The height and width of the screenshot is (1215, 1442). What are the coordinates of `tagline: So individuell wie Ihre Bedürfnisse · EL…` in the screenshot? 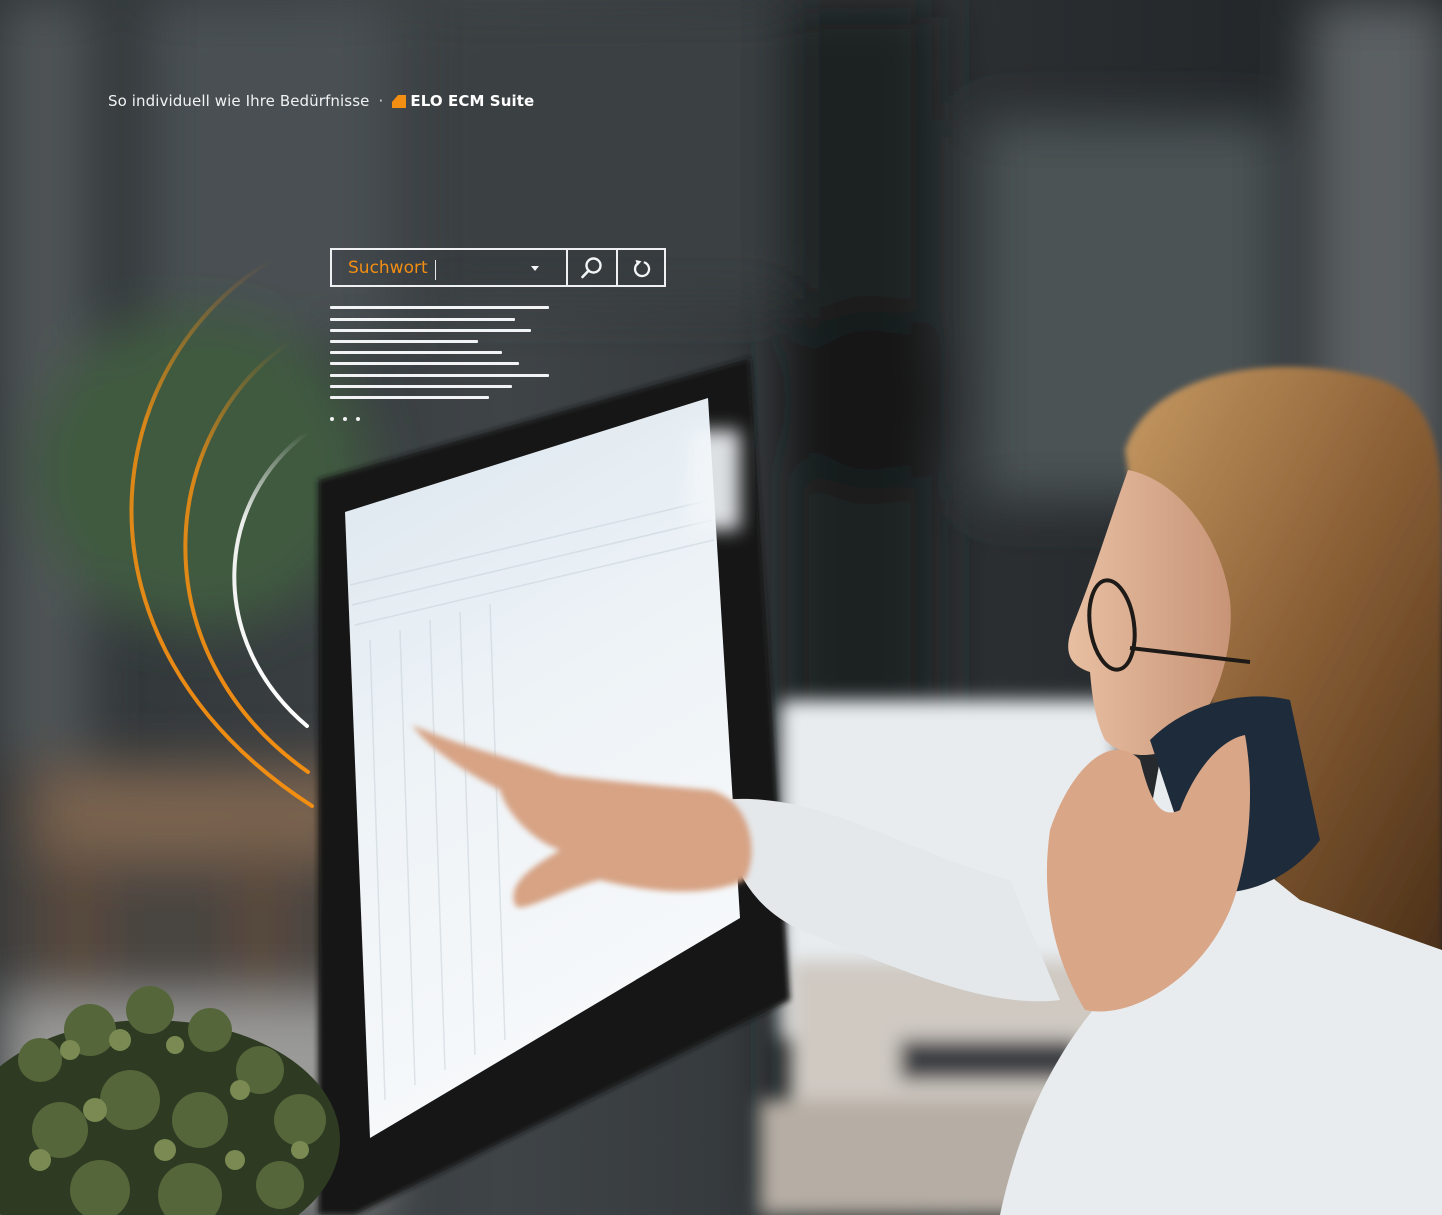 It's located at (321, 101).